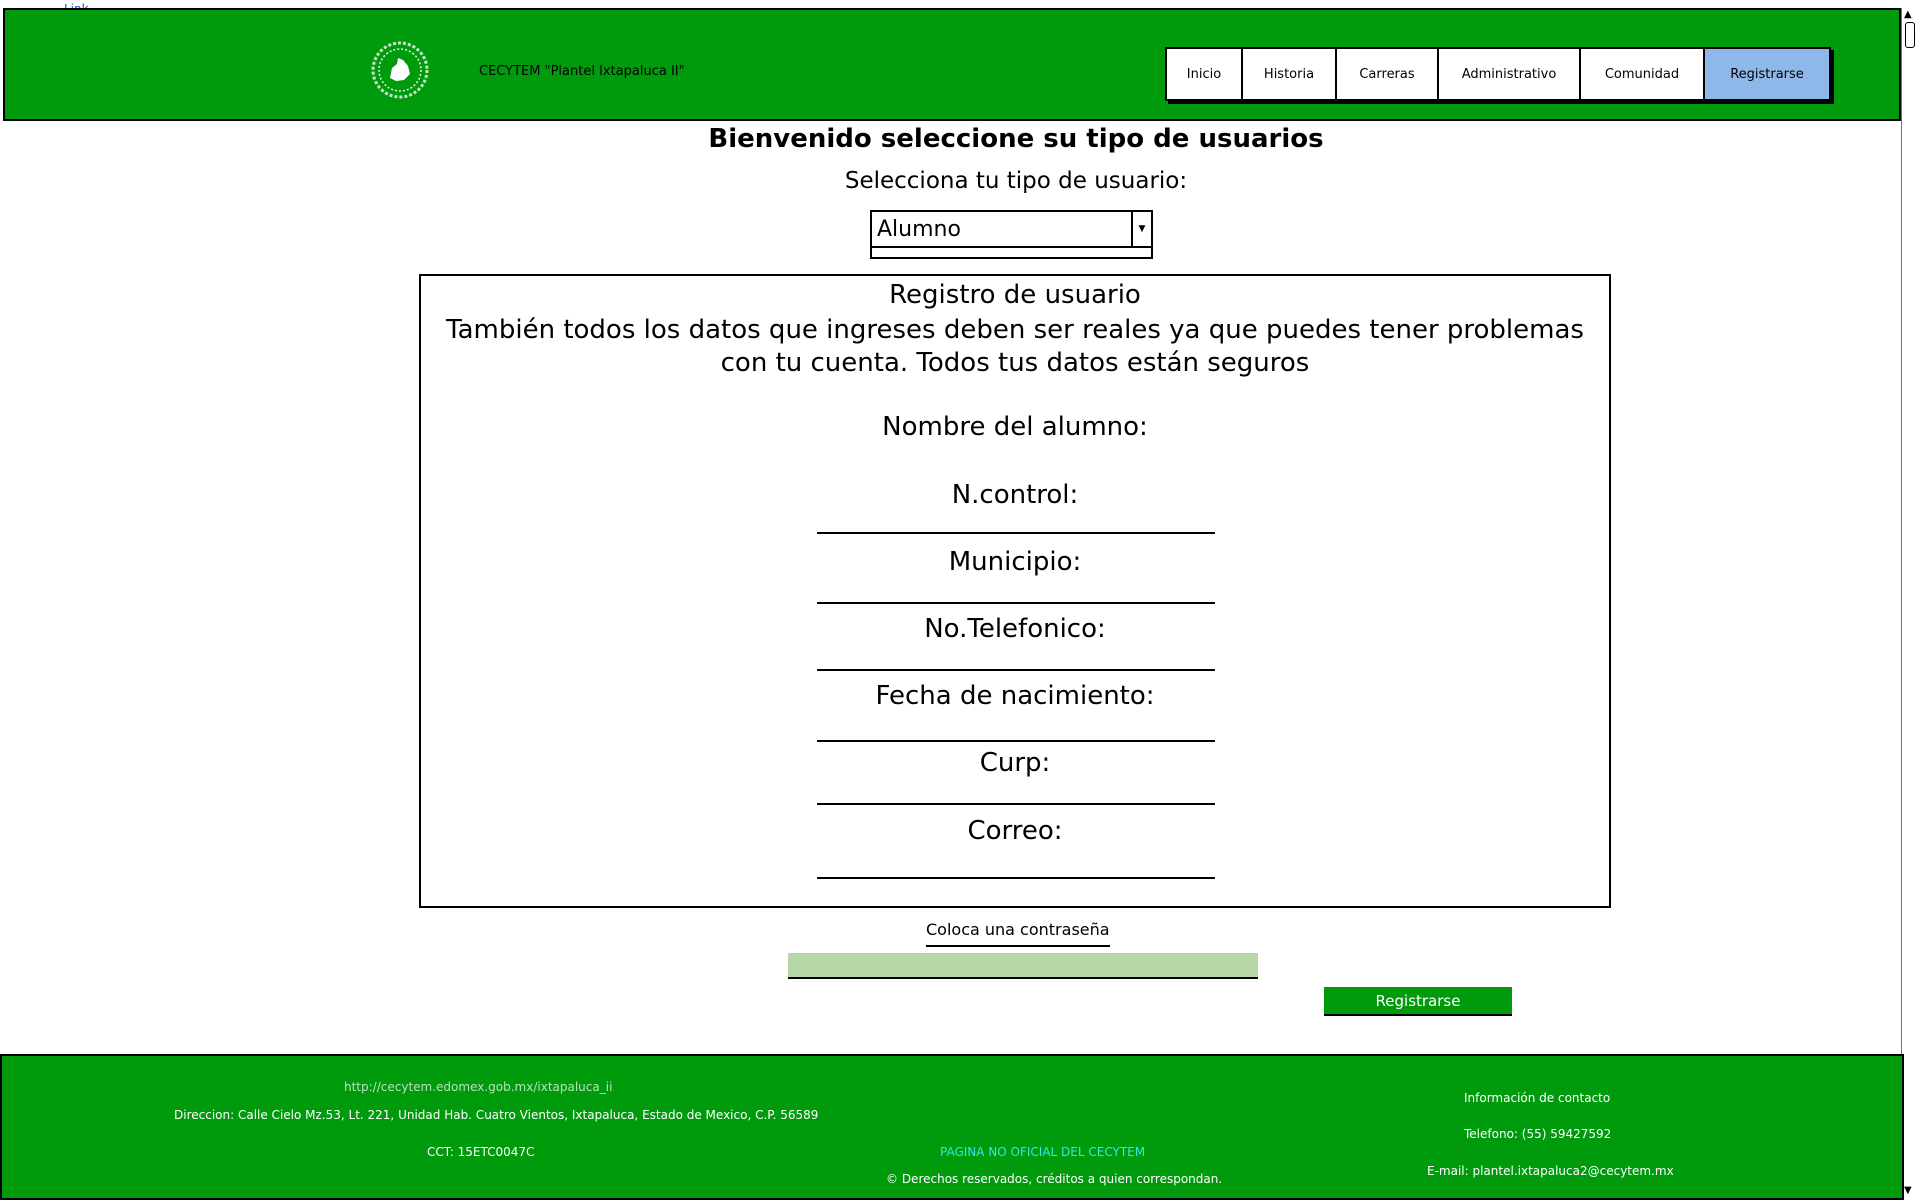  What do you see at coordinates (1016, 878) in the screenshot?
I see `correo-input` at bounding box center [1016, 878].